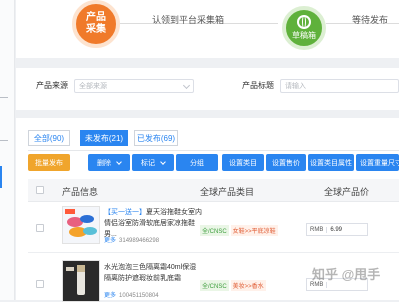 This screenshot has width=399, height=302. I want to click on tag-dropdown-button: 标记, so click(153, 162).